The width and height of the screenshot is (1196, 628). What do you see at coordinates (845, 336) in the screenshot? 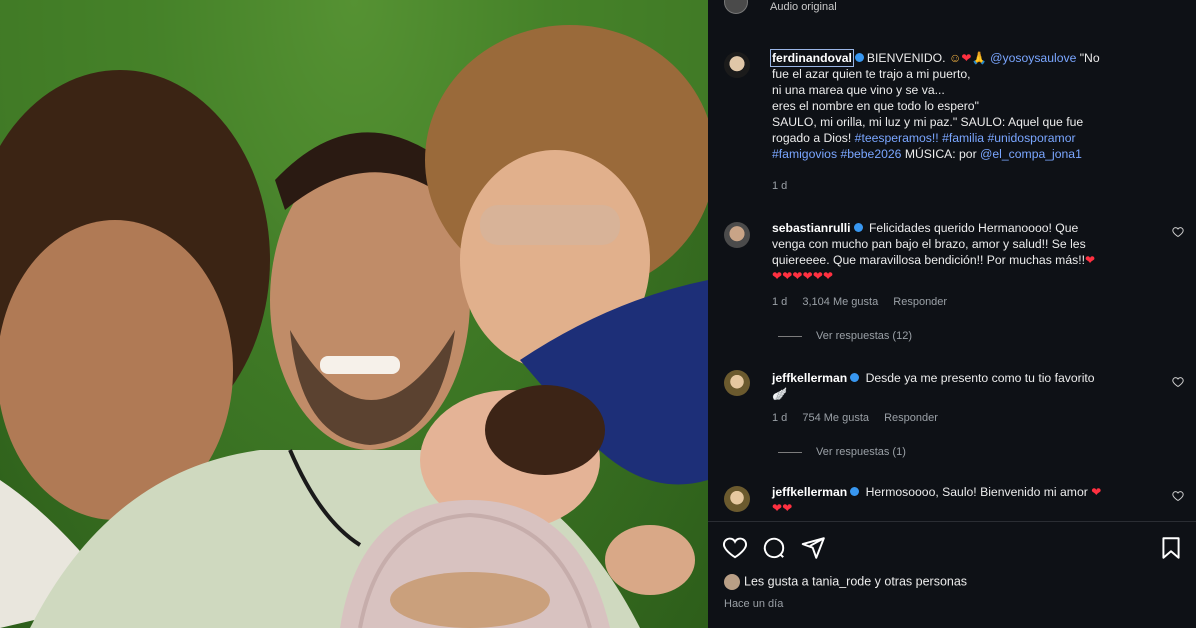
I see `view-replies-button: Ver respuestas (12)` at bounding box center [845, 336].